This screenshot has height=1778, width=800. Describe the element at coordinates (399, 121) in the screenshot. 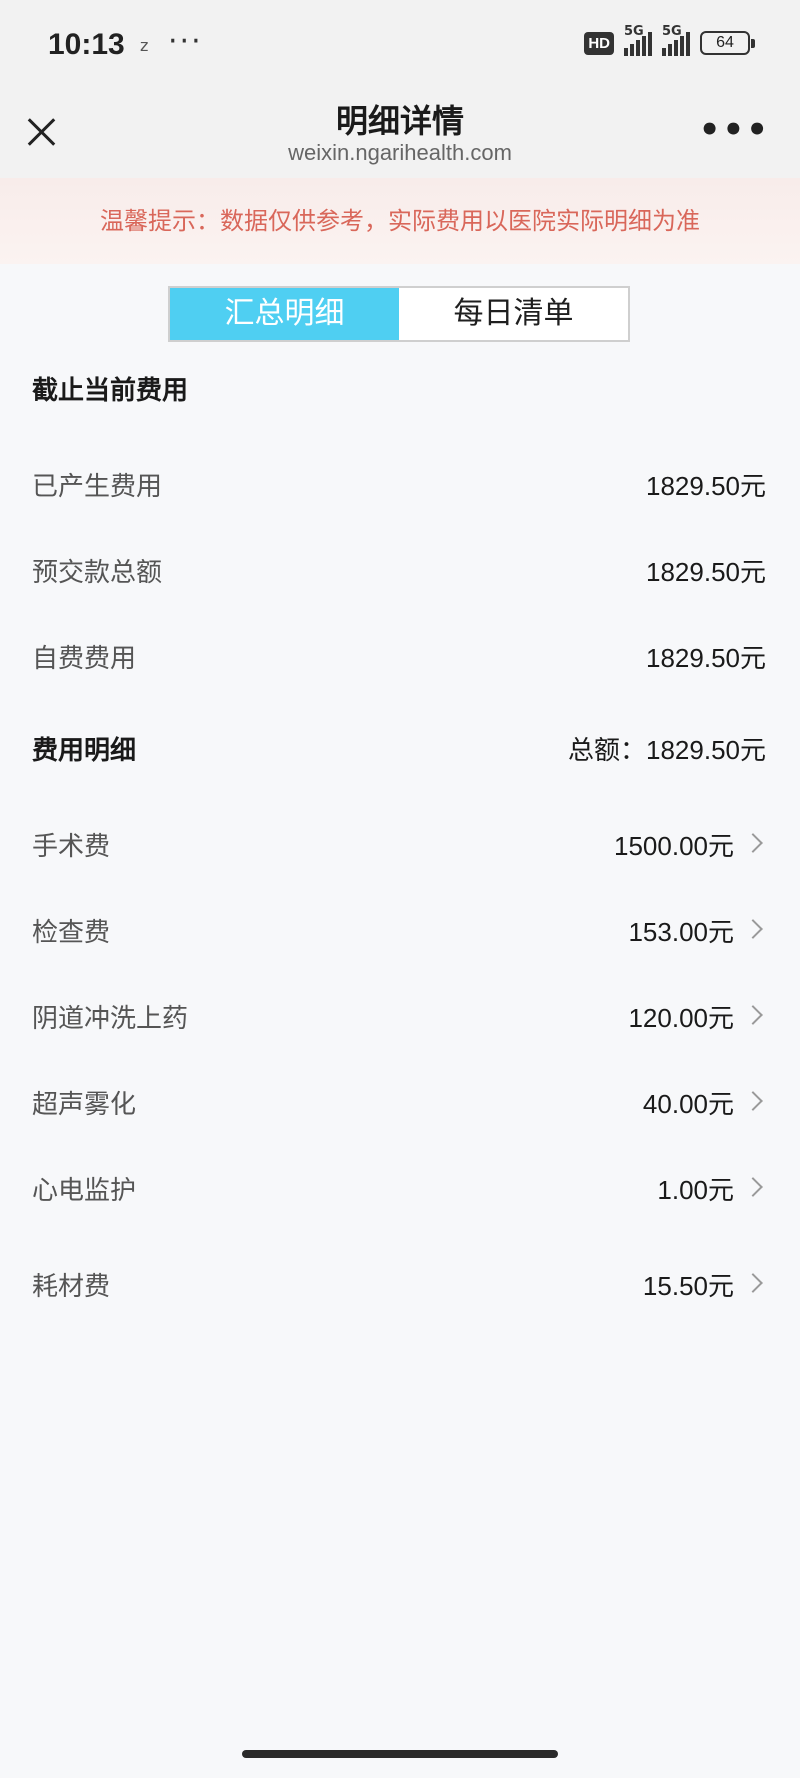

I see `page-title: 明细详情` at that location.